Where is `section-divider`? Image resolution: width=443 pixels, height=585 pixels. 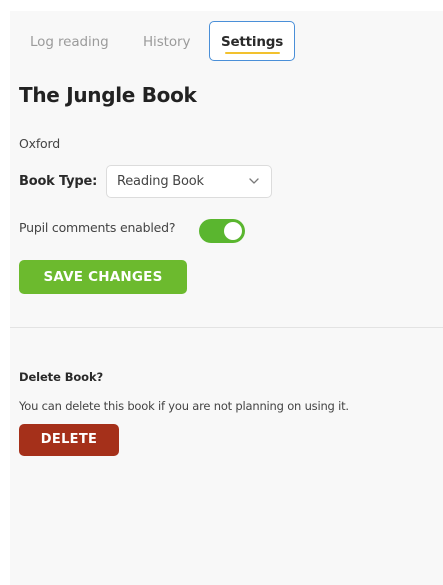
section-divider is located at coordinates (226, 327).